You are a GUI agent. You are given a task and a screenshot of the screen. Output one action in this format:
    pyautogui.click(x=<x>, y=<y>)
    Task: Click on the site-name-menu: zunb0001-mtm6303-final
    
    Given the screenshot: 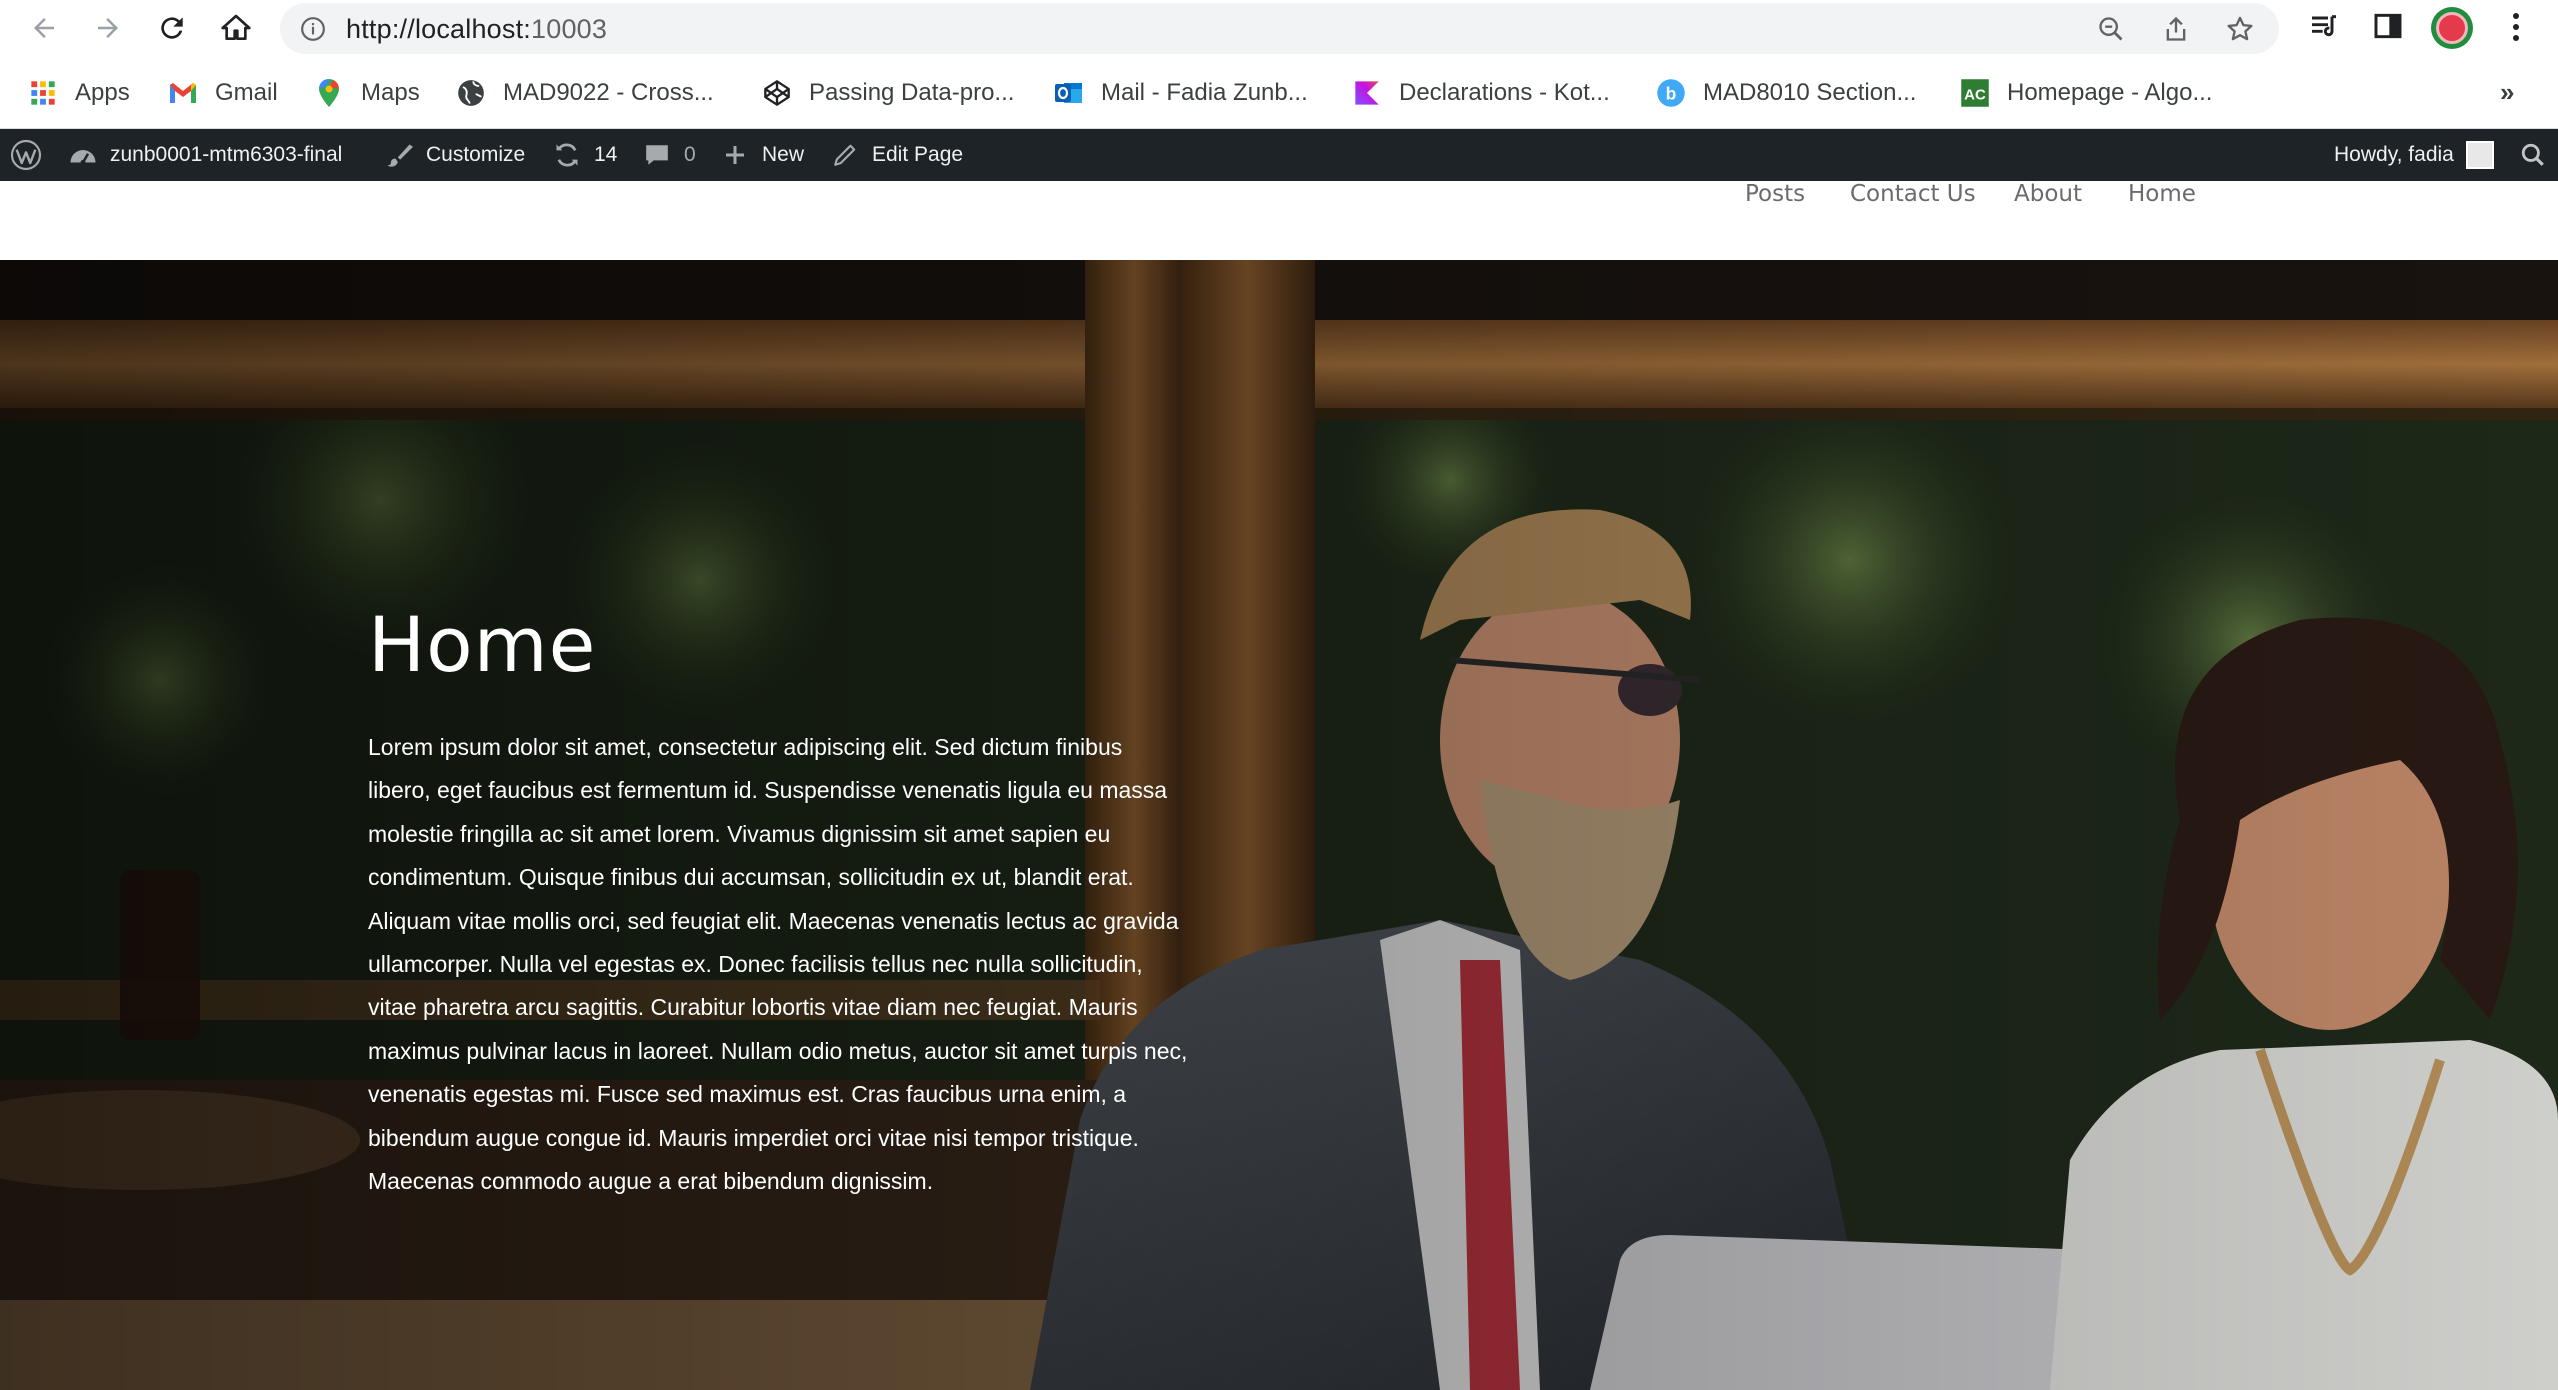 What is the action you would take?
    pyautogui.click(x=205, y=155)
    